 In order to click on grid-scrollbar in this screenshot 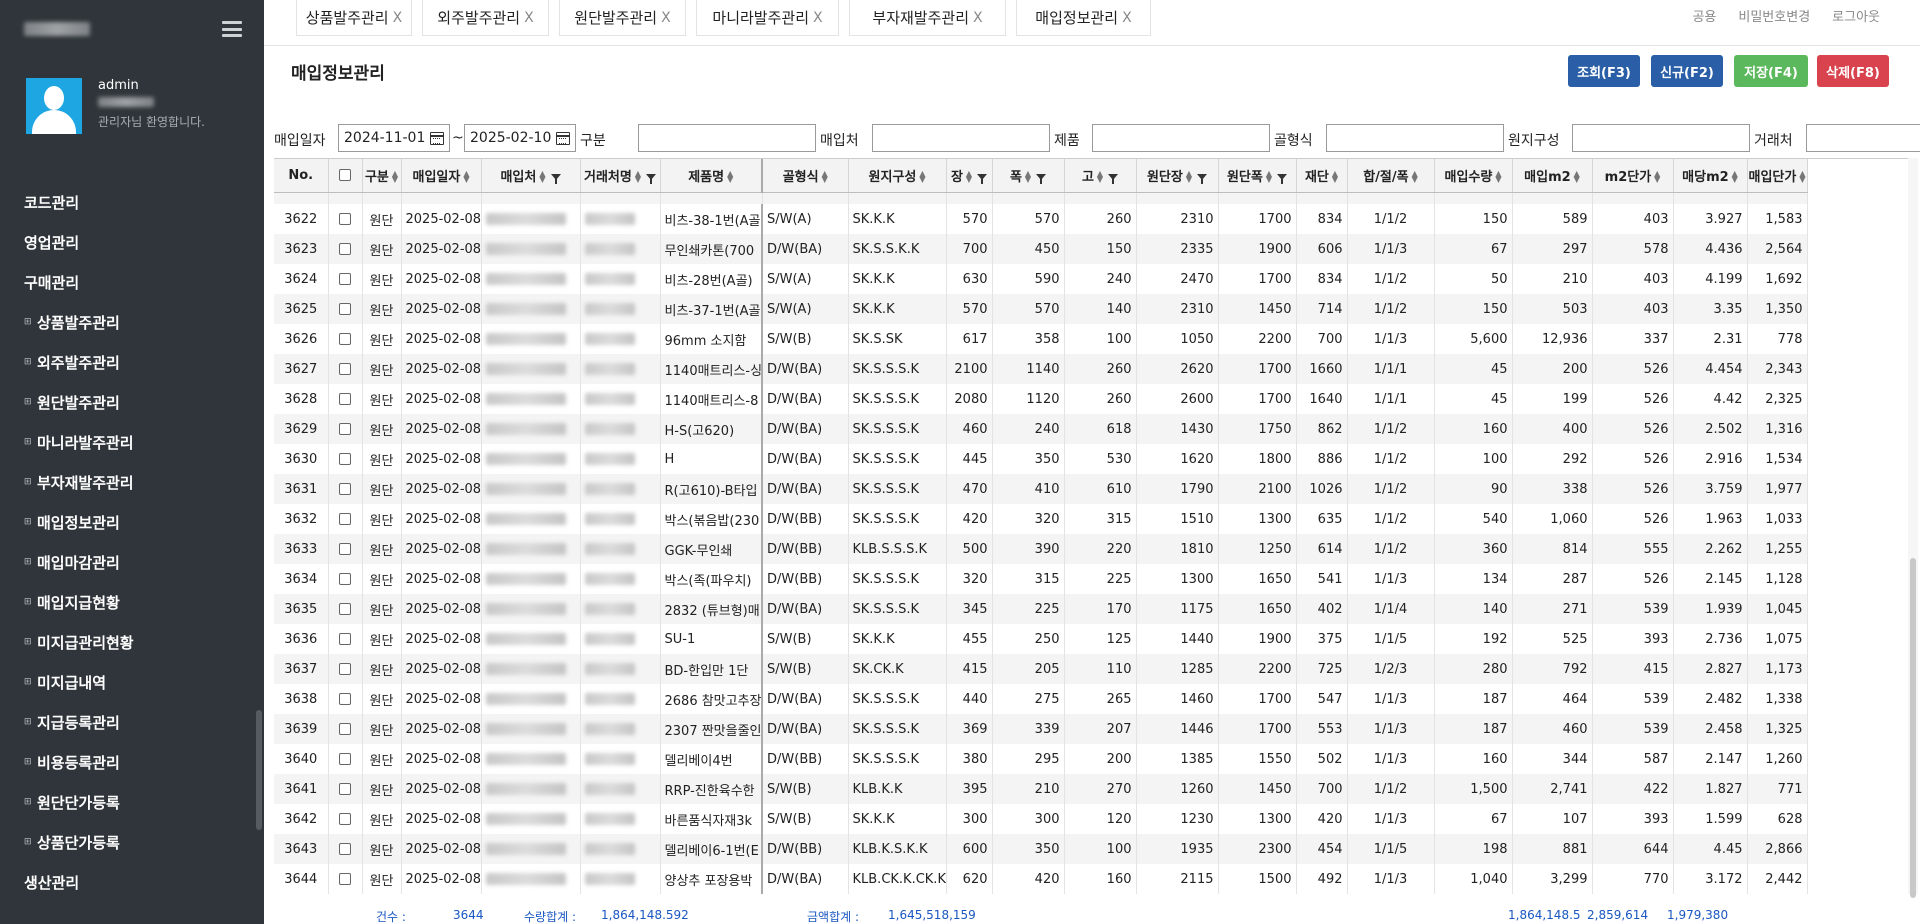, I will do `click(1913, 528)`.